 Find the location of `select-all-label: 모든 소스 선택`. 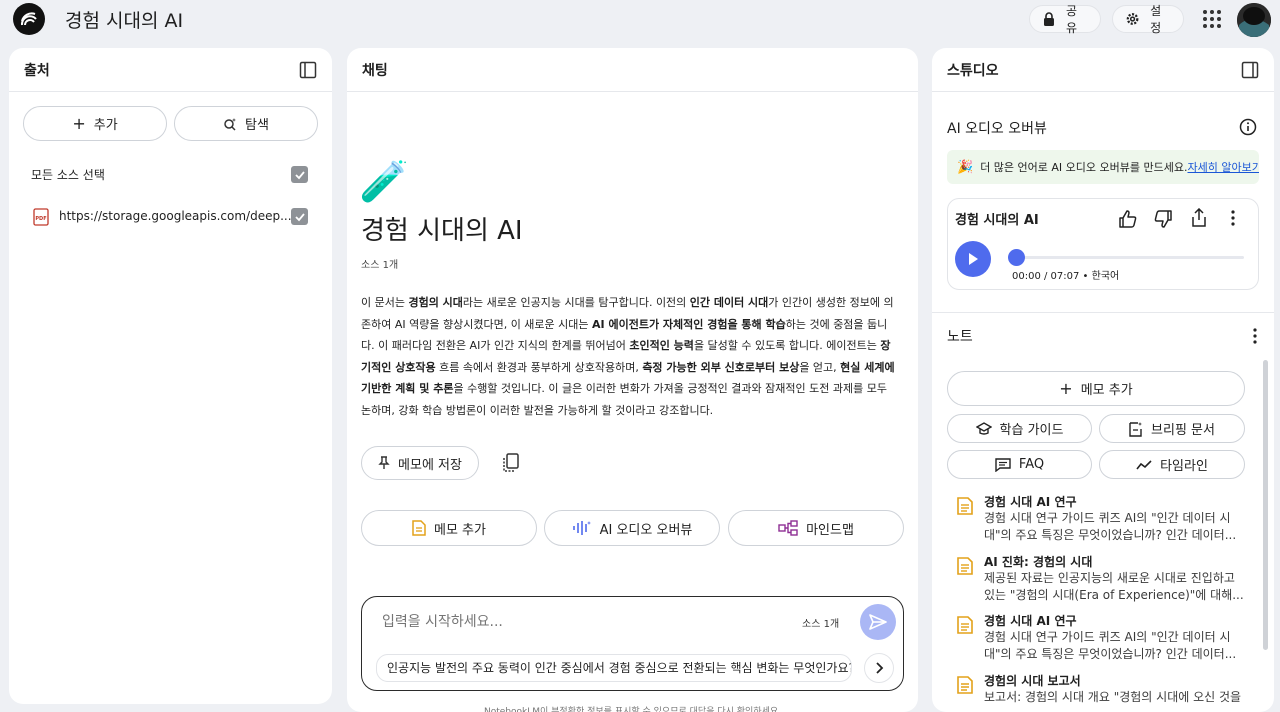

select-all-label: 모든 소스 선택 is located at coordinates (68, 175).